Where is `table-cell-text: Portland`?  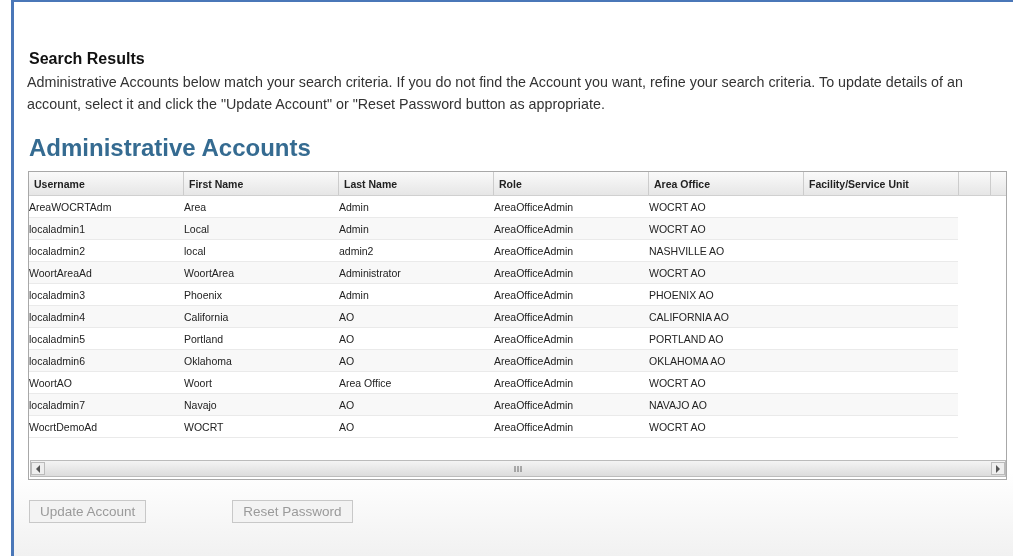
table-cell-text: Portland is located at coordinates (204, 339).